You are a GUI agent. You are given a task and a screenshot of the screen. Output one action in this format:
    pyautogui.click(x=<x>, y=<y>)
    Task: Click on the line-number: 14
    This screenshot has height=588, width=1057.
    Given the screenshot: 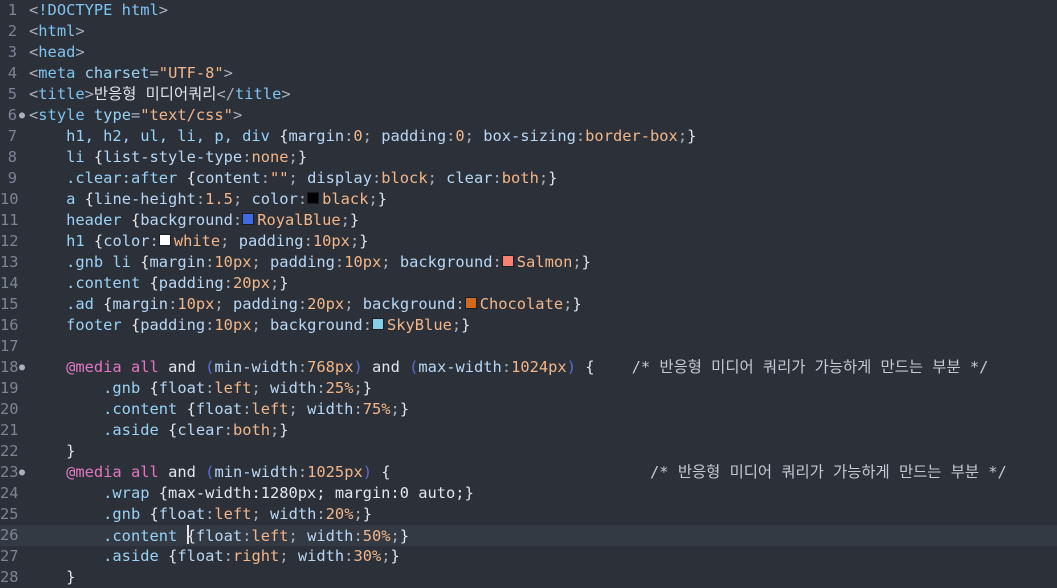 What is the action you would take?
    pyautogui.click(x=9, y=283)
    